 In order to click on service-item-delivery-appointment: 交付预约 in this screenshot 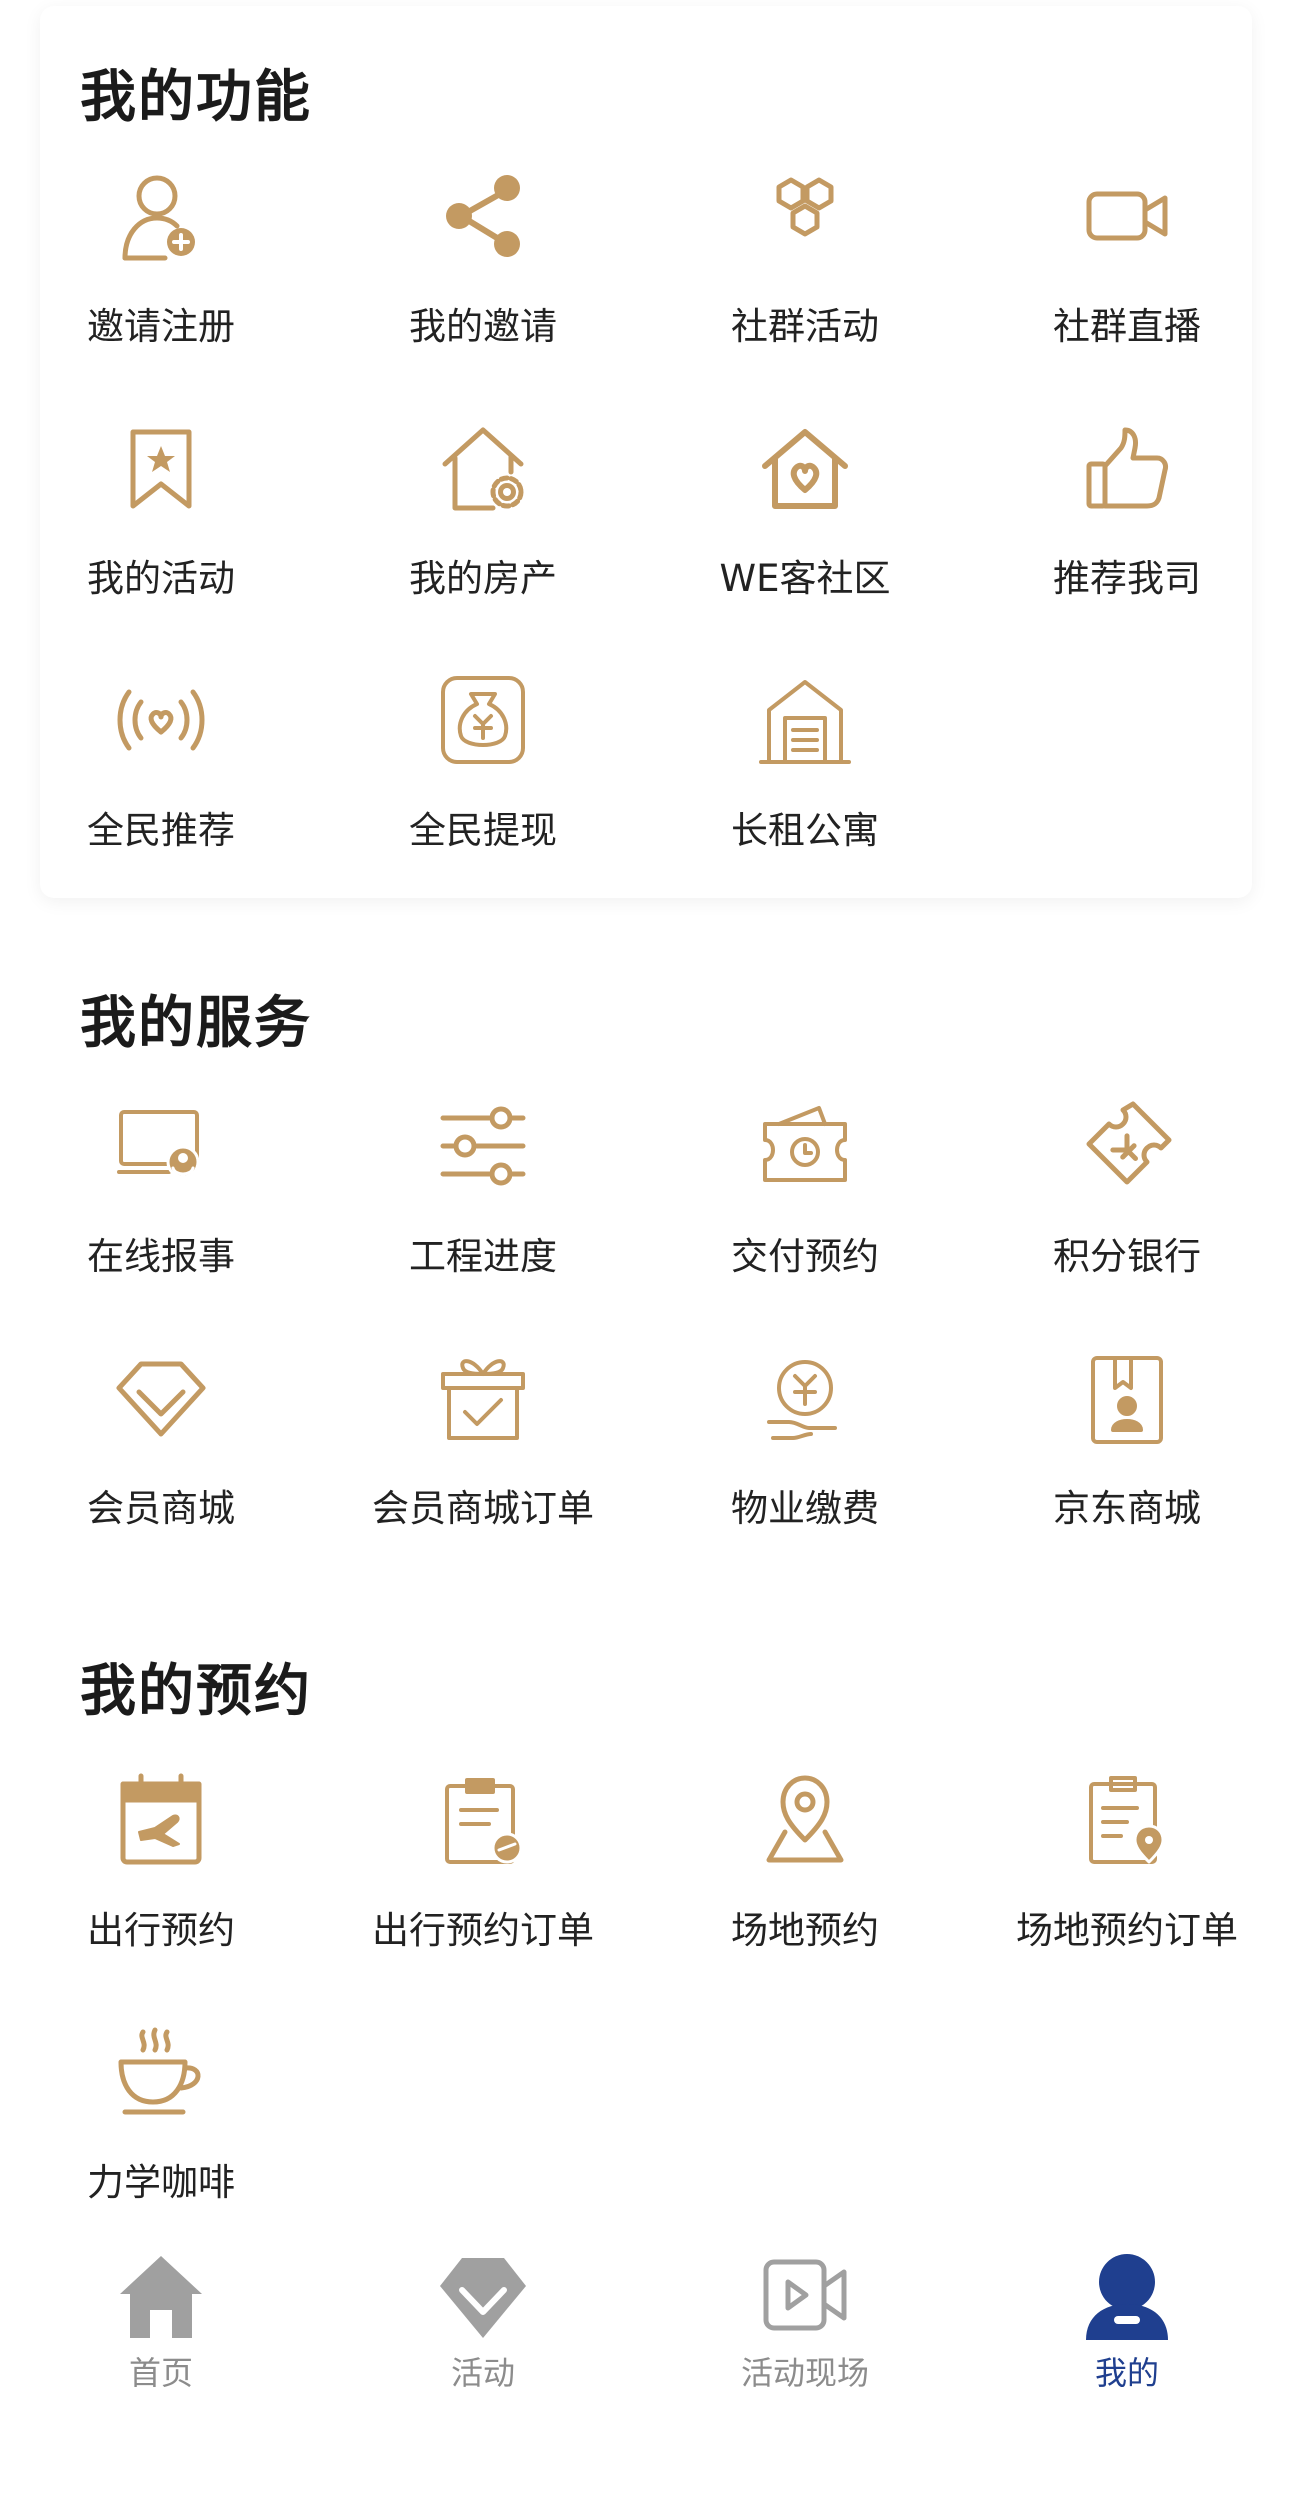, I will do `click(805, 1196)`.